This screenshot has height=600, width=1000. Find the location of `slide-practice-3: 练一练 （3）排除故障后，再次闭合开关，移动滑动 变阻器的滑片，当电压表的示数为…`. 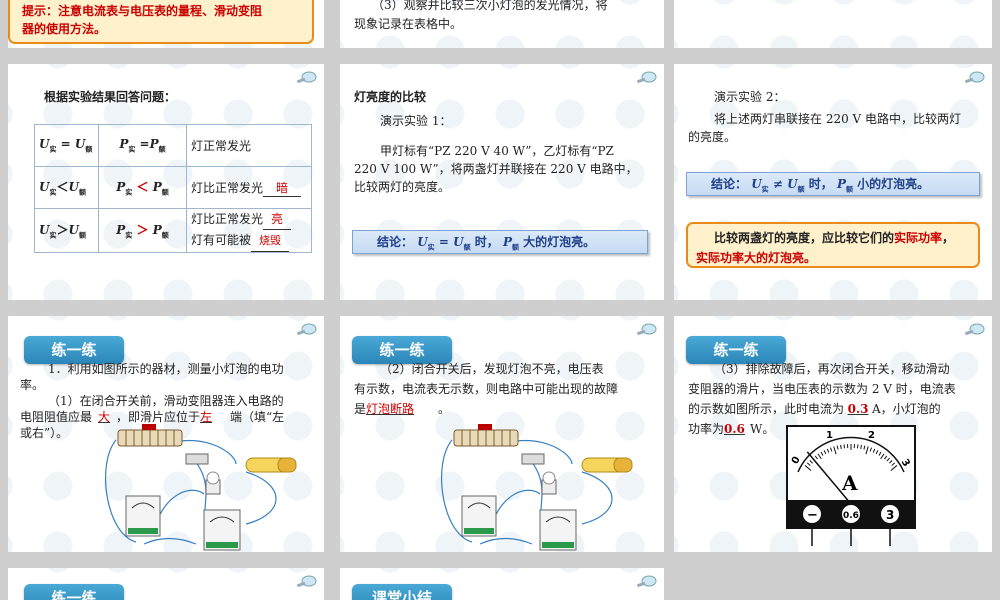

slide-practice-3: 练一练 （3）排除故障后，再次闭合开关，移动滑动 变阻器的滑片，当电压表的示数为… is located at coordinates (833, 434).